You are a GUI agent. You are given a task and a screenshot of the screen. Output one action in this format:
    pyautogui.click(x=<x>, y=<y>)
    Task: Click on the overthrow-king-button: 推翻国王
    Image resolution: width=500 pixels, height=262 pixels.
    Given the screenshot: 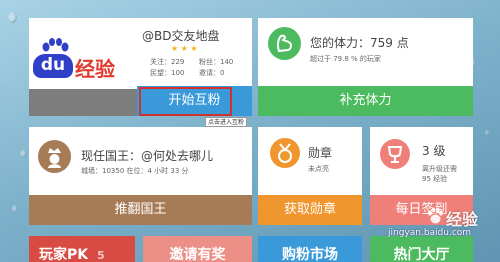 What is the action you would take?
    pyautogui.click(x=140, y=210)
    